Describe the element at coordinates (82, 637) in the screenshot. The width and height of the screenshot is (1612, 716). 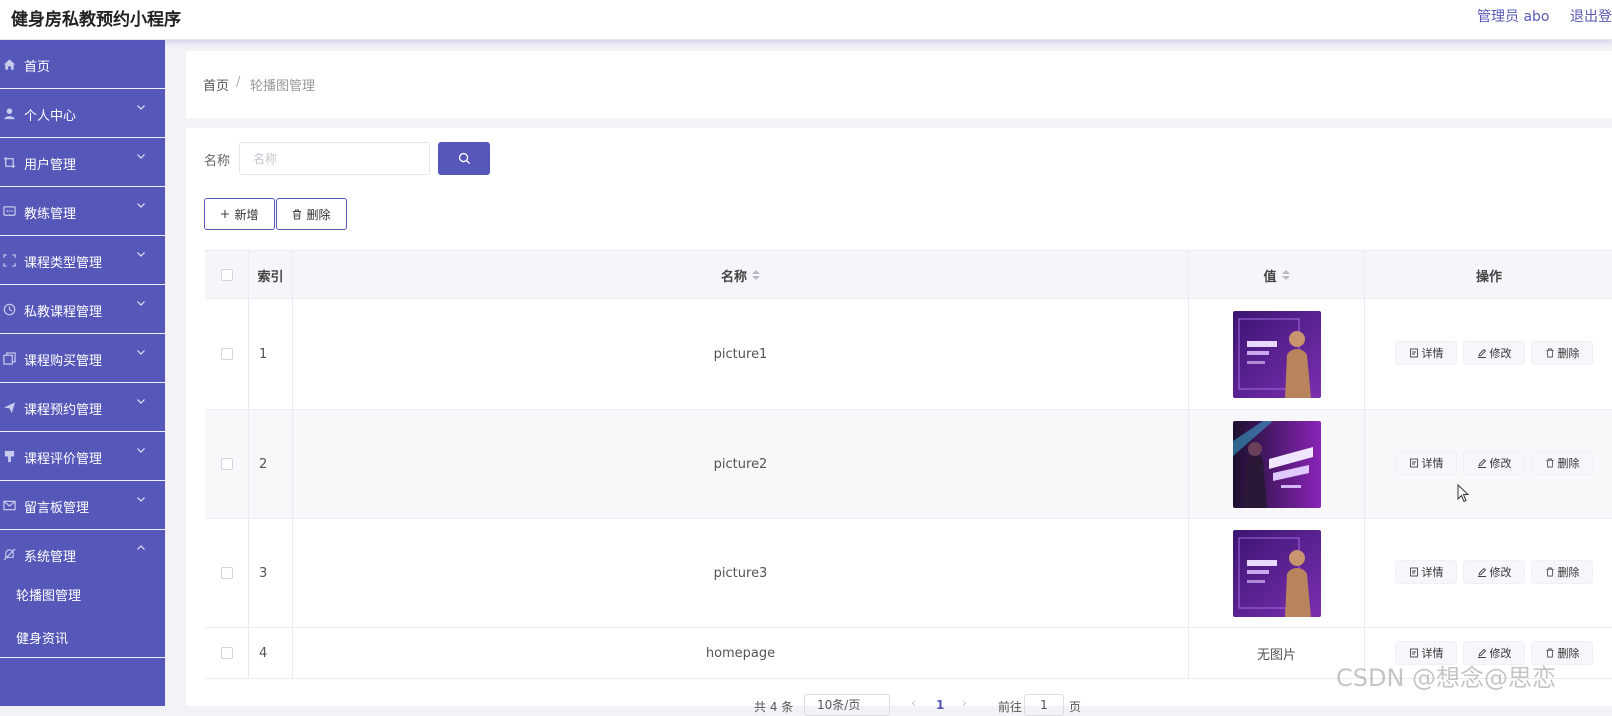
I see `sidebar-subitem-fitness-news: 健身资讯` at that location.